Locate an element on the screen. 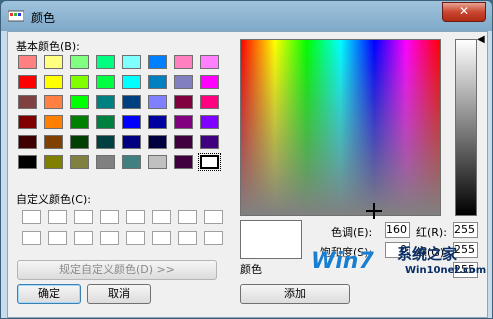 This screenshot has width=493, height=319. close-button: ✕ is located at coordinates (464, 12).